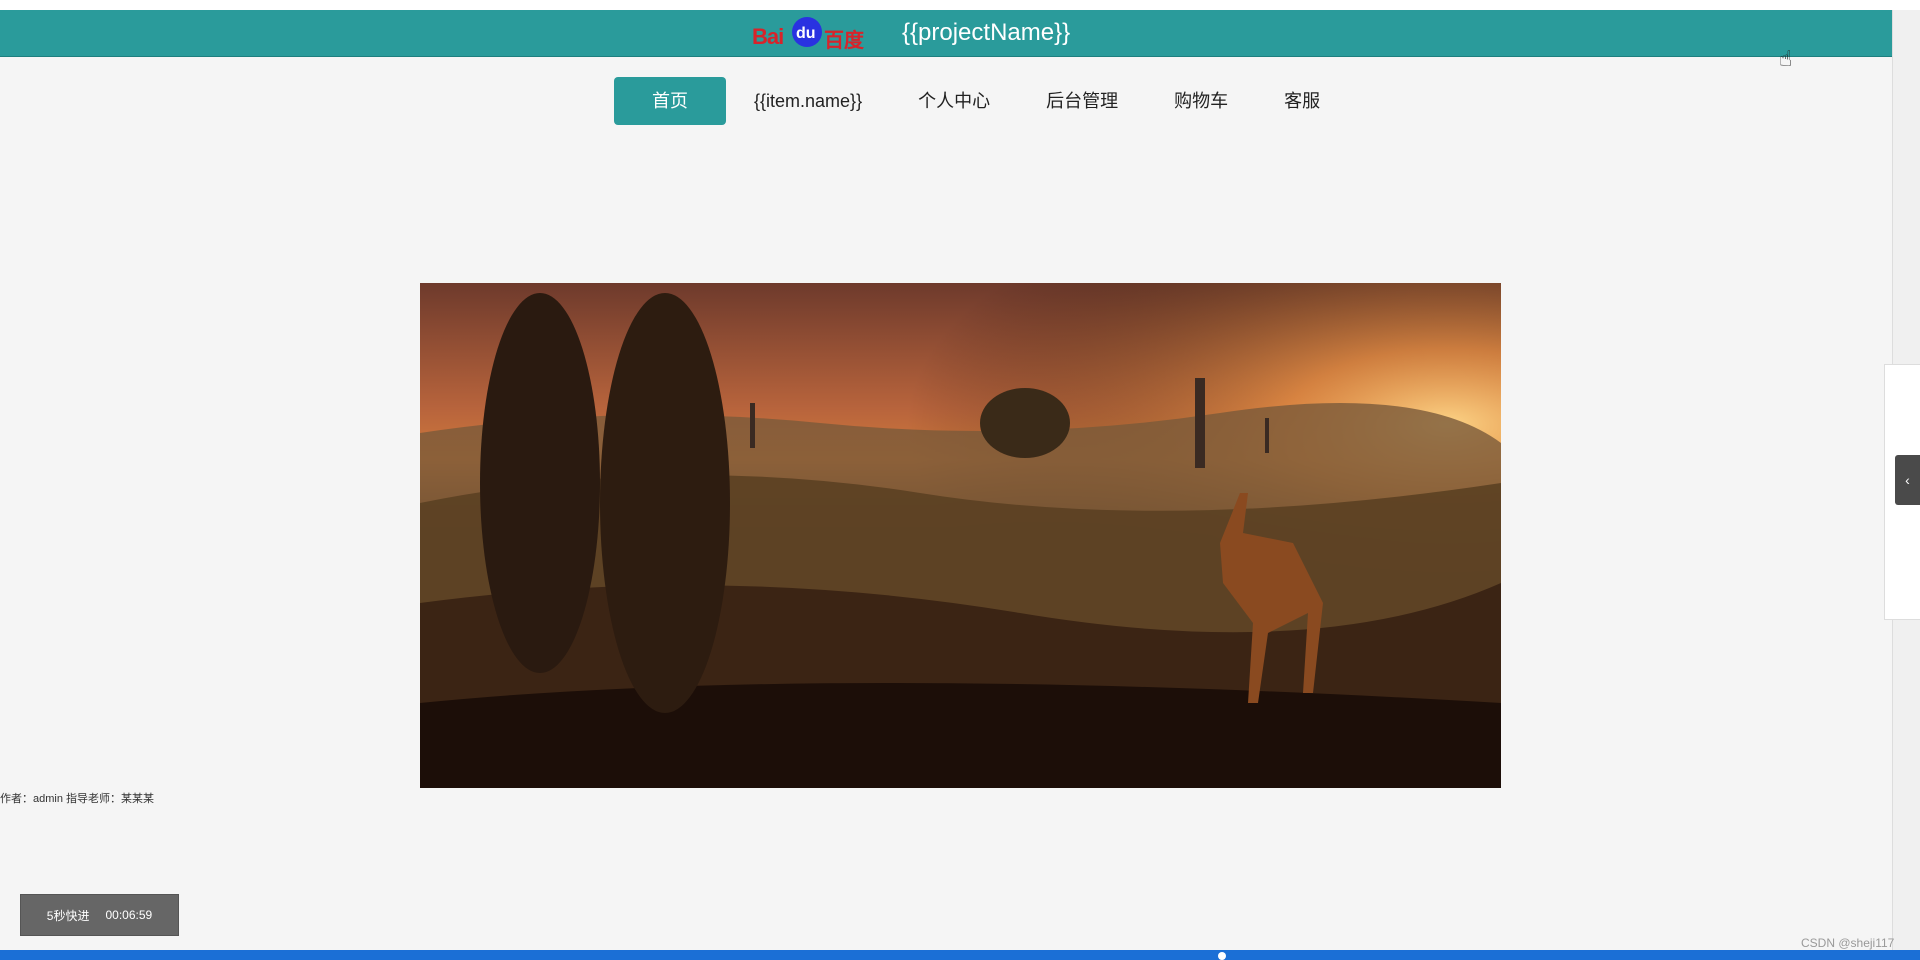  Describe the element at coordinates (1907, 480) in the screenshot. I see `chevron-left-icon: ‹` at that location.